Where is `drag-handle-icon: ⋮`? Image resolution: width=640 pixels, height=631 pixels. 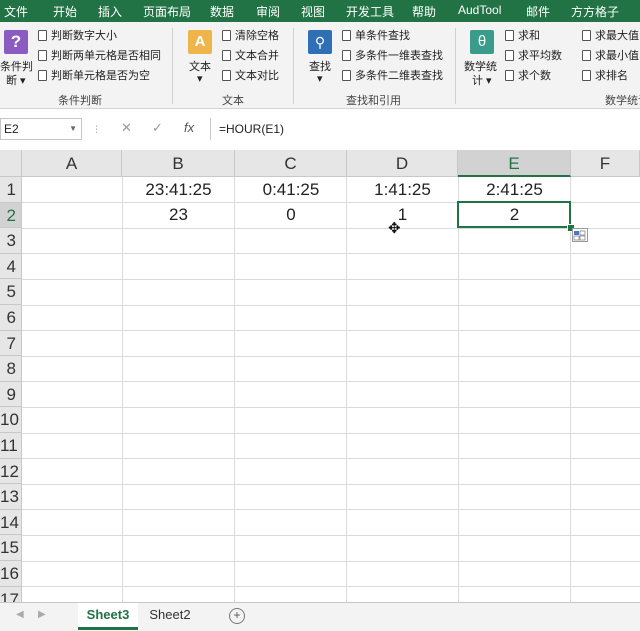 drag-handle-icon: ⋮ is located at coordinates (96, 129).